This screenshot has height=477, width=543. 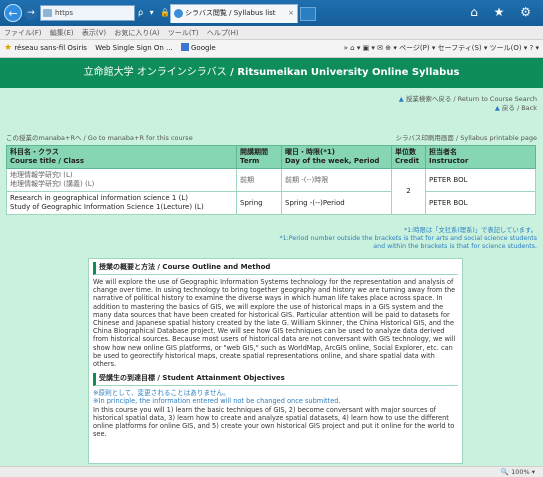 I want to click on menu-help: ヘルプ(H), so click(x=223, y=33).